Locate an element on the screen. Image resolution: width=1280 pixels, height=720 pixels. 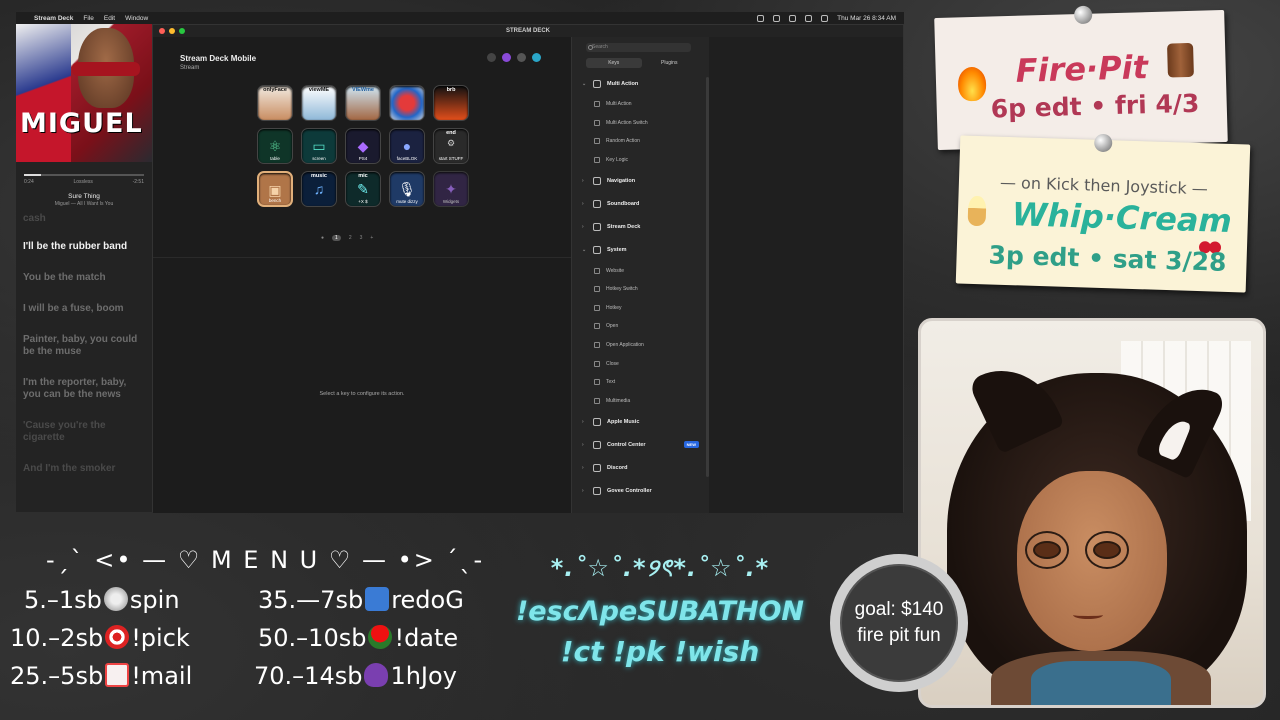
action-item: Open Application is located at coordinates (640, 345).